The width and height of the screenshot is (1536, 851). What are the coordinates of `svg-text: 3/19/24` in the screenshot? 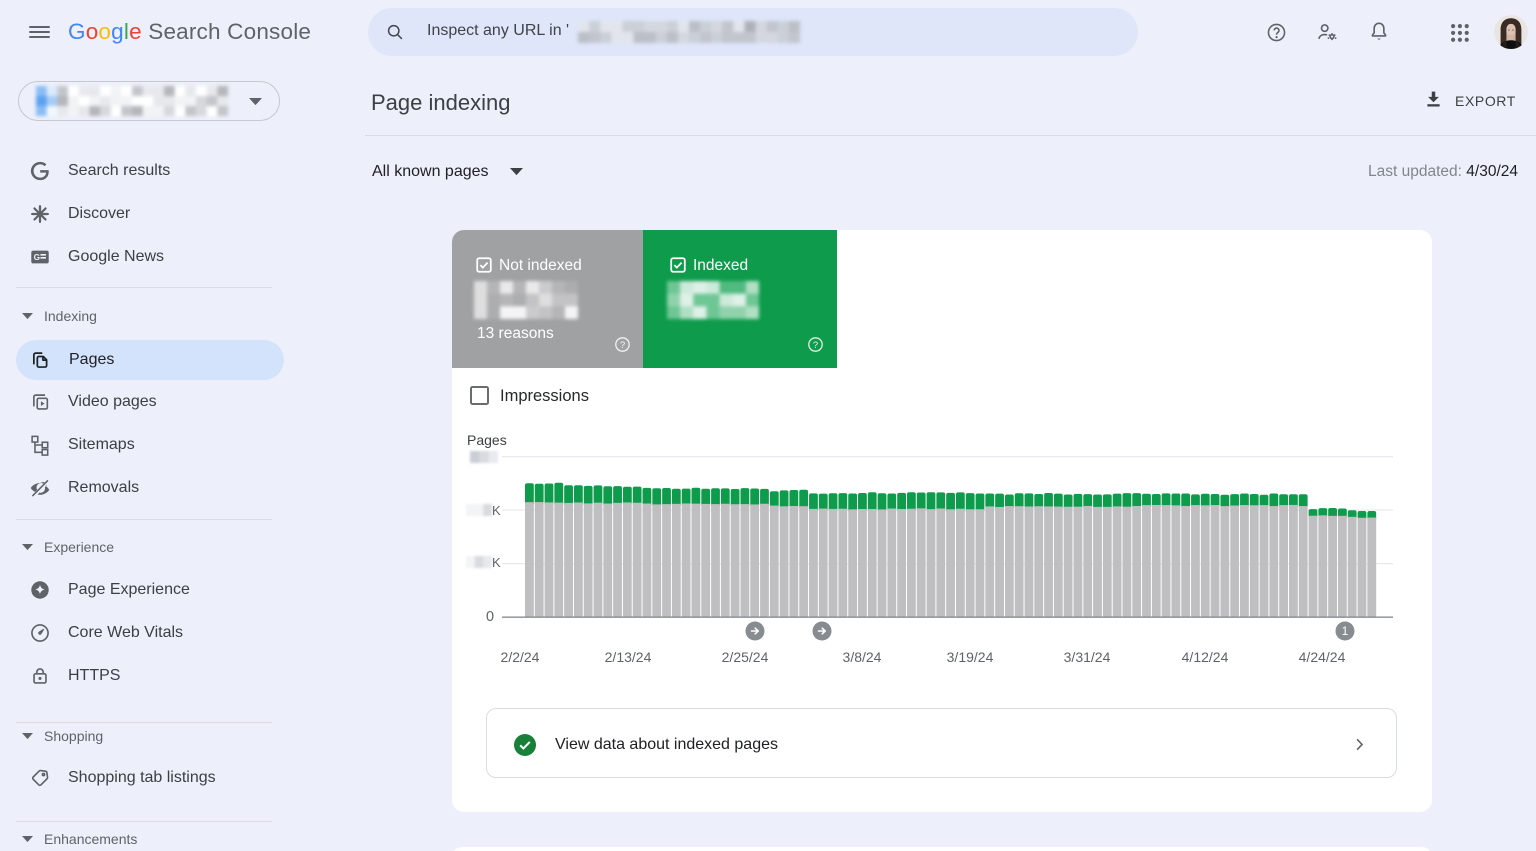 It's located at (970, 657).